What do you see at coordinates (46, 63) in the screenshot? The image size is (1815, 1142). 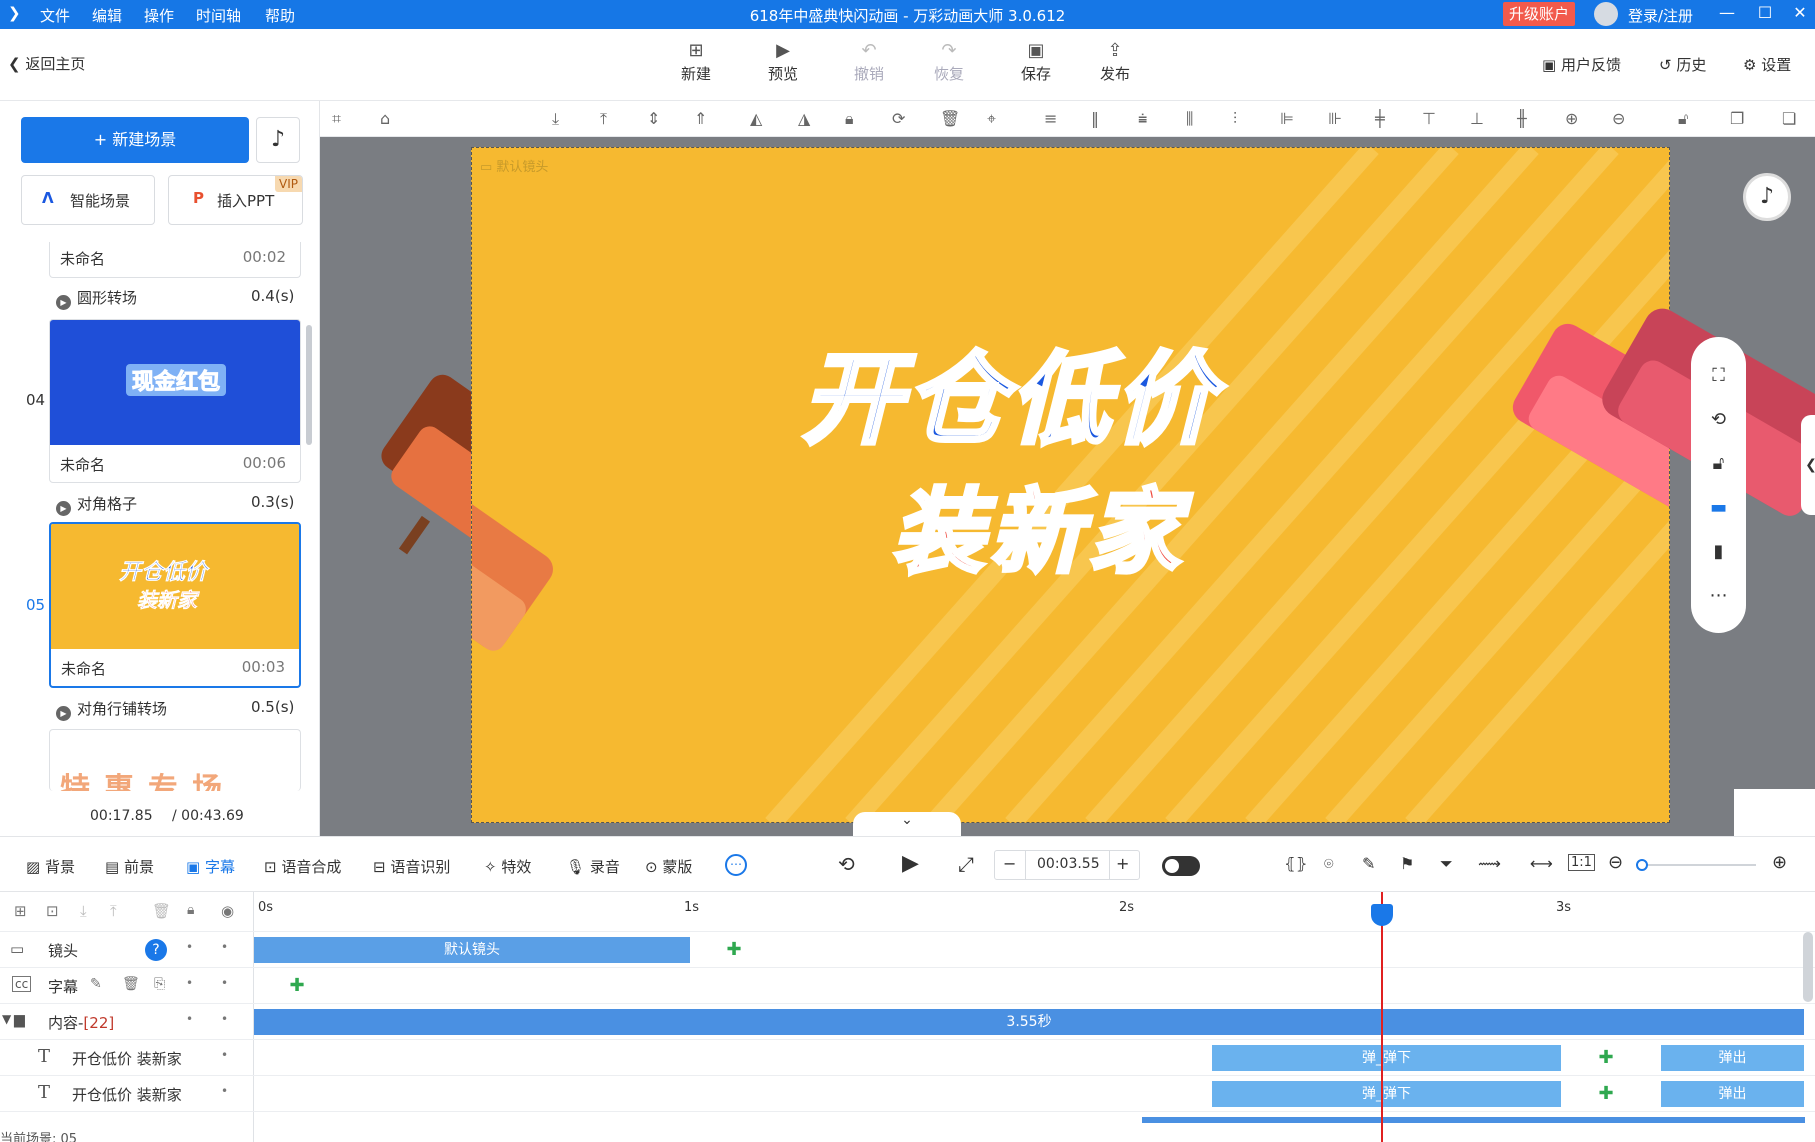 I see `back-home-link: ❮ 返回主页` at bounding box center [46, 63].